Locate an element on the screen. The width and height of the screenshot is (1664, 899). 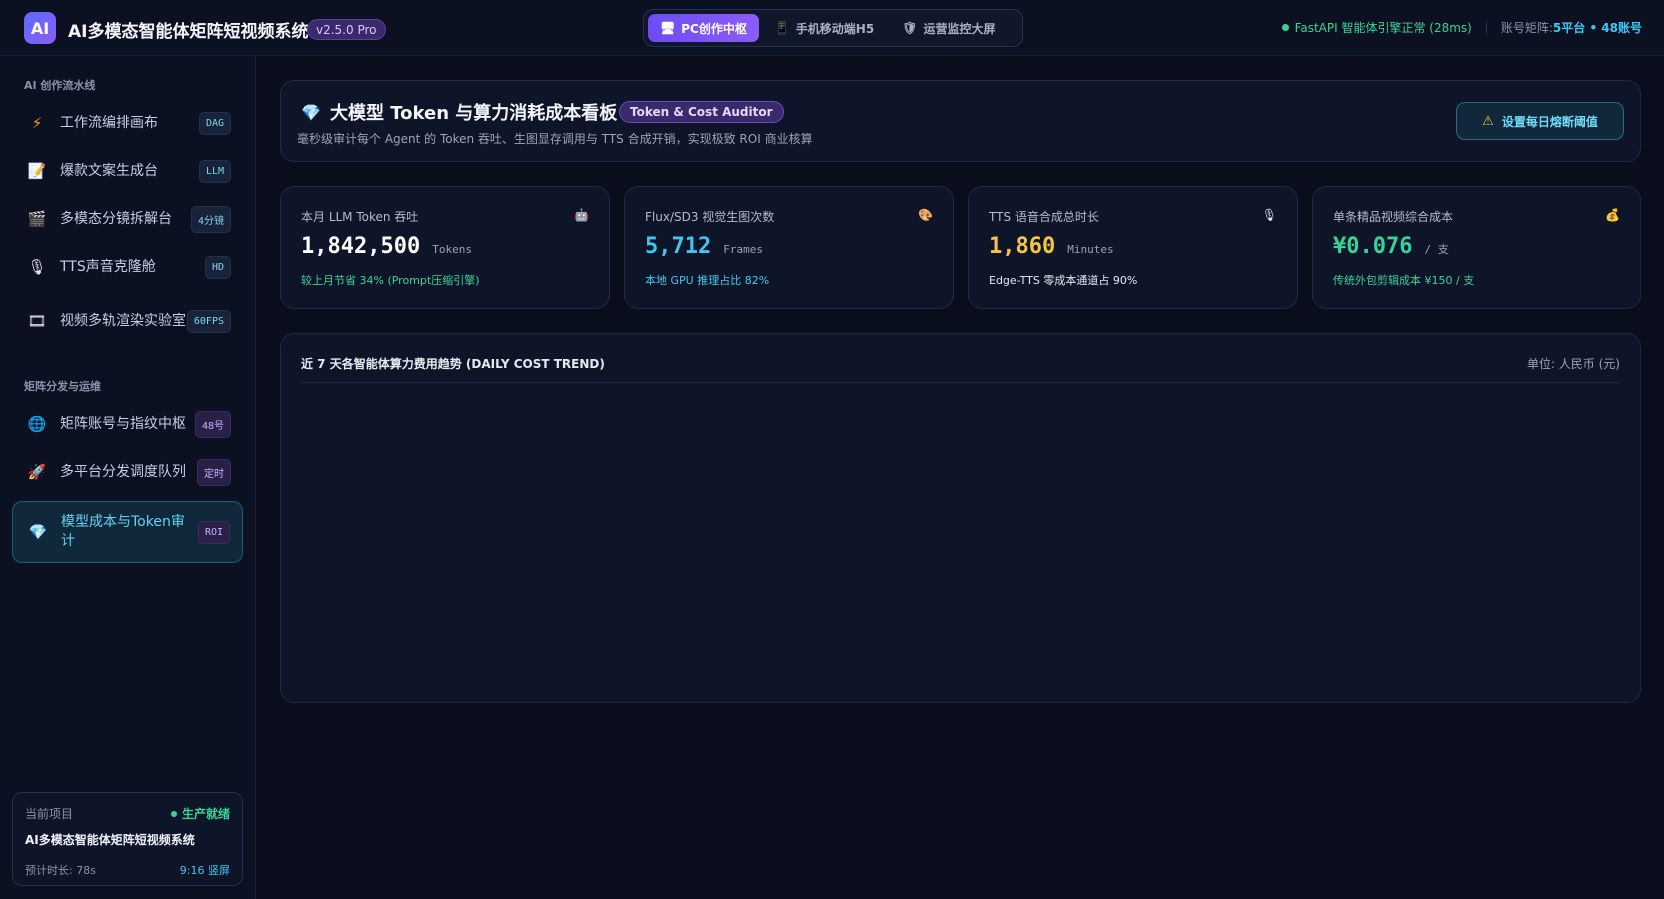
globe-icon: 🌐 is located at coordinates (37, 424).